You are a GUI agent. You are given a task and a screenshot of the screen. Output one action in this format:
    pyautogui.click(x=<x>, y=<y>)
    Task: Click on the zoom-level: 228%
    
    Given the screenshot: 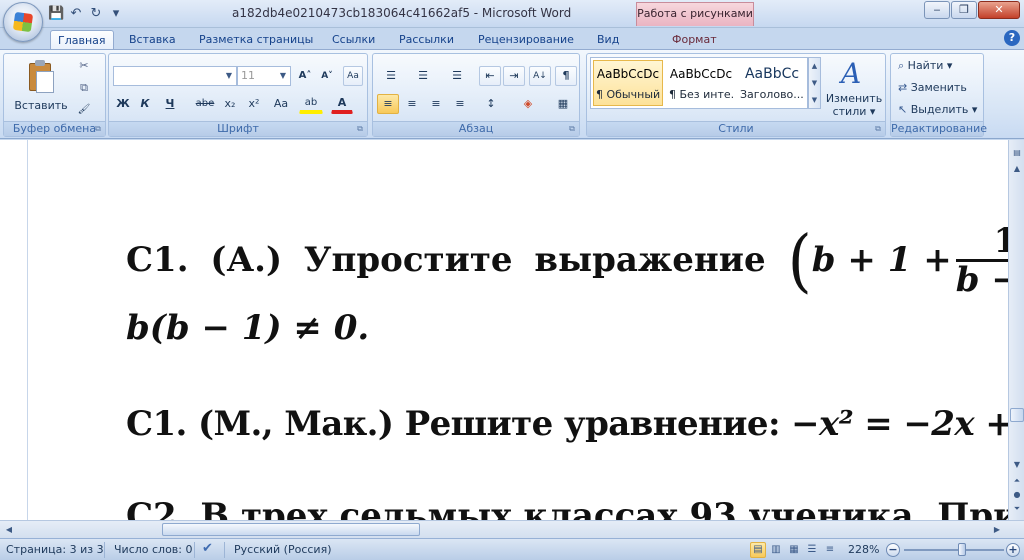 What is the action you would take?
    pyautogui.click(x=863, y=549)
    